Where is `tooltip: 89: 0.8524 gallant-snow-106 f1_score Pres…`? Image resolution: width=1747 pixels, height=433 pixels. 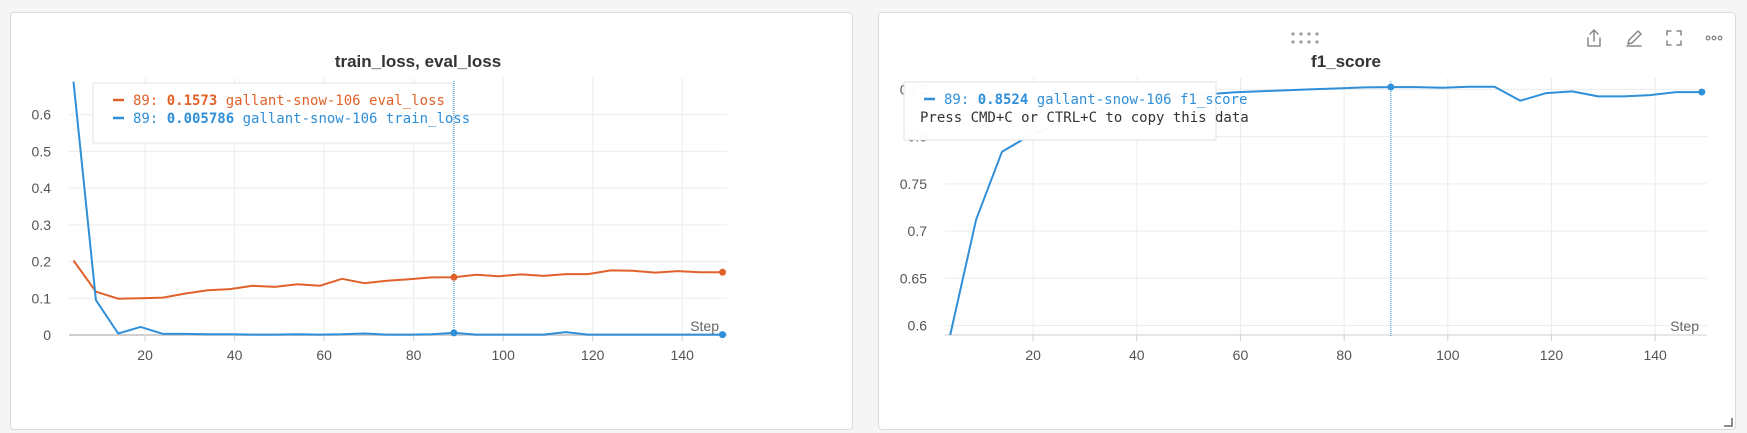 tooltip: 89: 0.8524 gallant-snow-106 f1_score Pres… is located at coordinates (1076, 111).